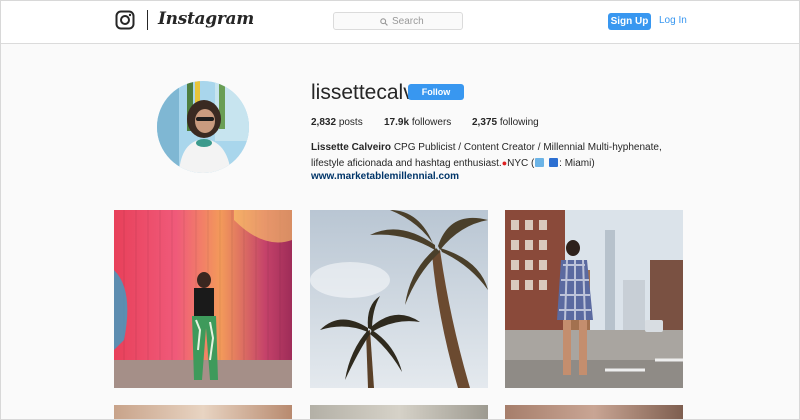 This screenshot has height=420, width=800. Describe the element at coordinates (362, 92) in the screenshot. I see `profile-username: lissettecalv` at that location.